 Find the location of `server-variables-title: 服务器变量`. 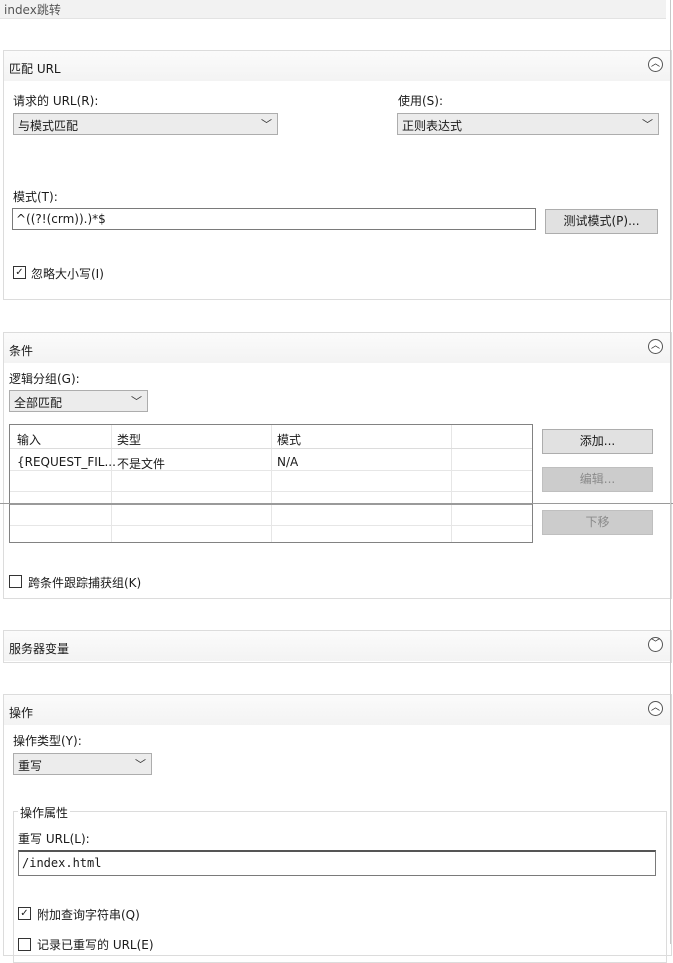

server-variables-title: 服务器变量 is located at coordinates (39, 649).